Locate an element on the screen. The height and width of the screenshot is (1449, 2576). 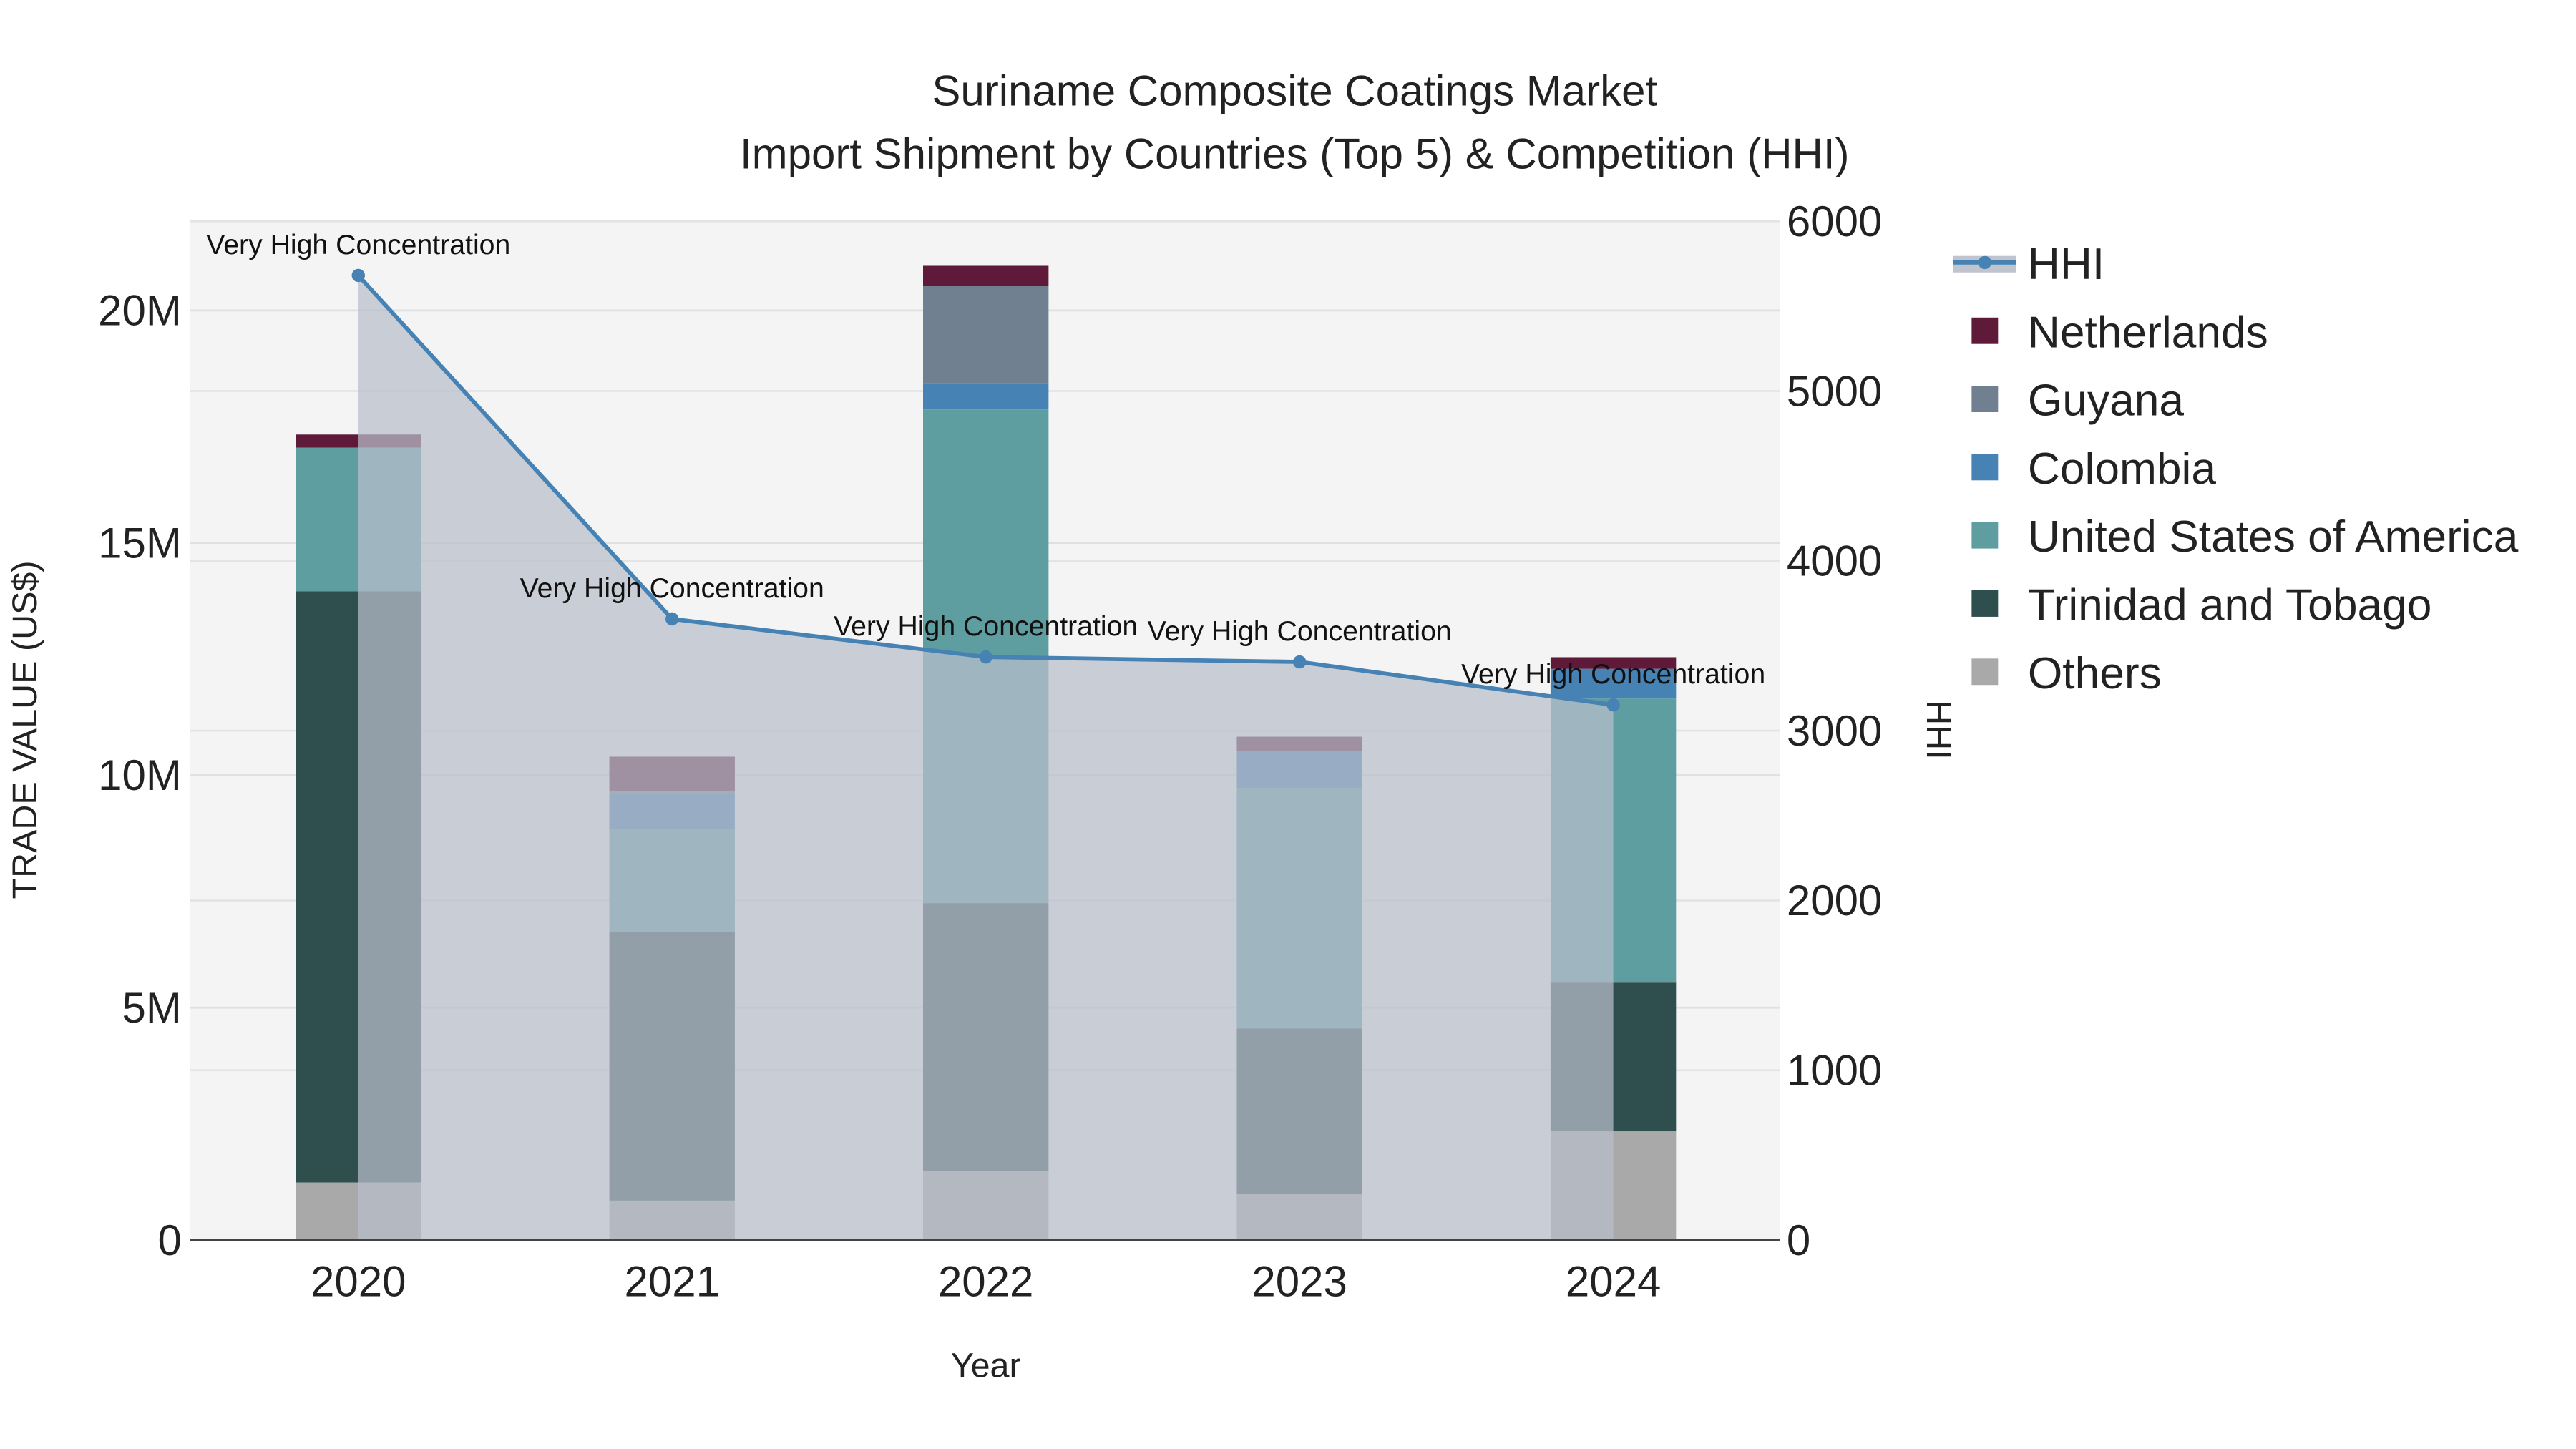
hhi-point-2020 is located at coordinates (358, 275).